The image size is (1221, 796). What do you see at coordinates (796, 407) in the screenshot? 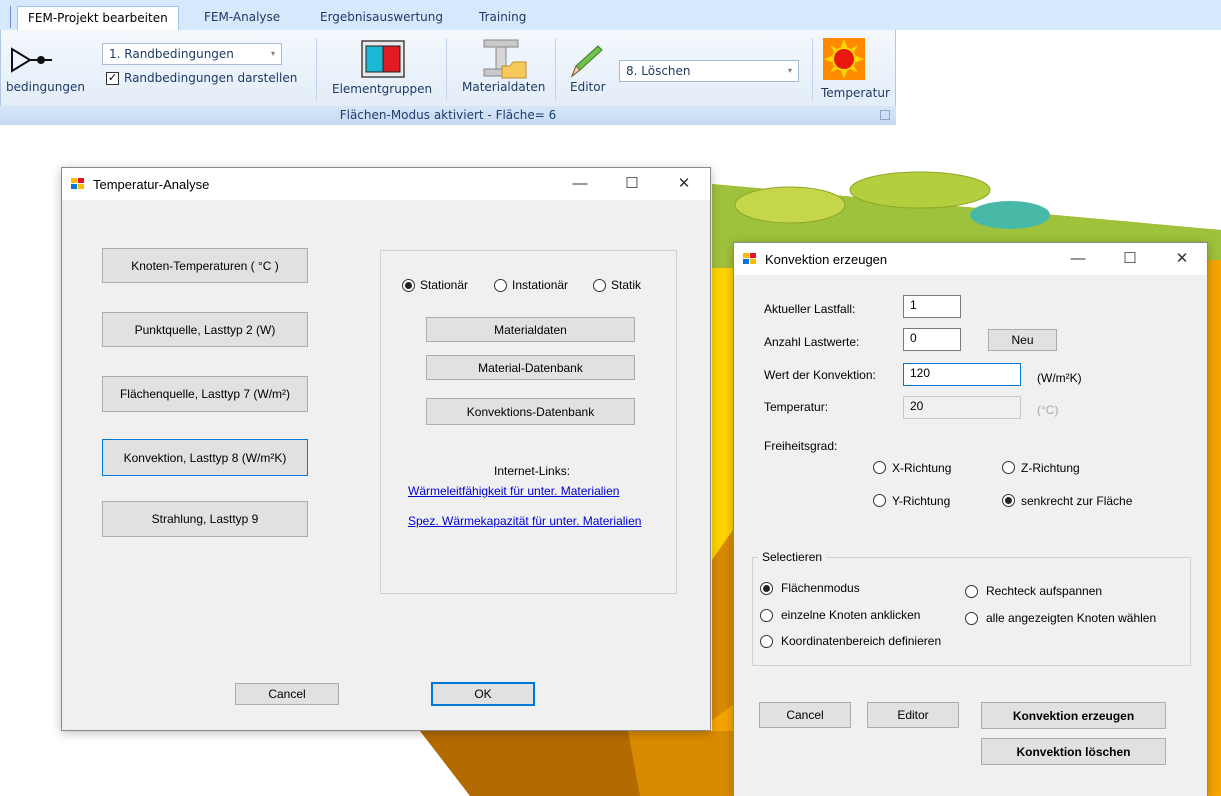
I see `temperature-label: Temperatur:` at bounding box center [796, 407].